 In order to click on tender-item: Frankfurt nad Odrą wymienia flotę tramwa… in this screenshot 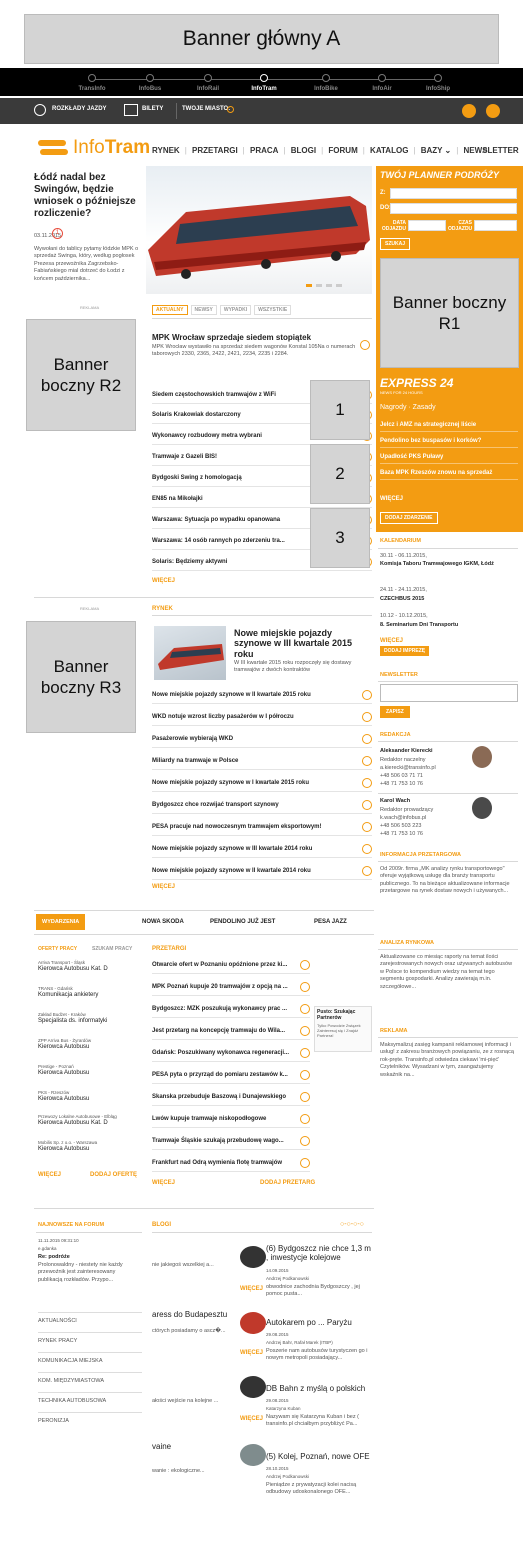, I will do `click(231, 1163)`.